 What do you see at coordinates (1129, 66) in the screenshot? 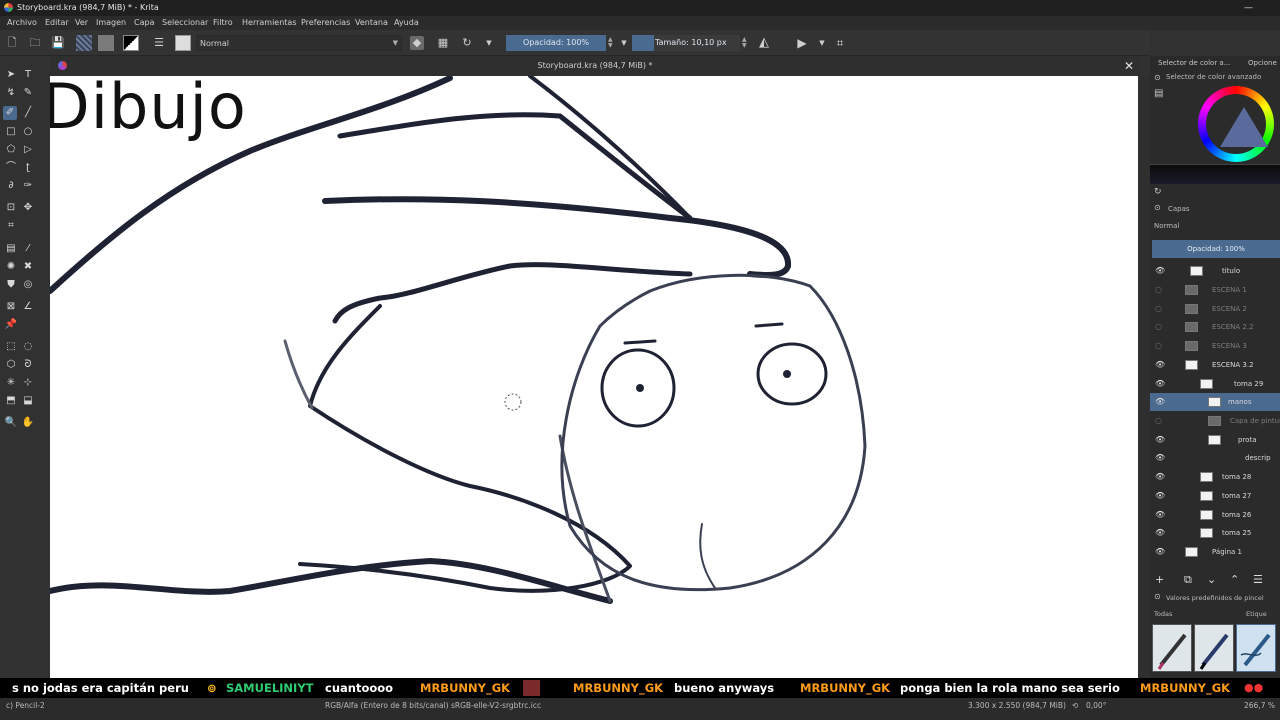
I see `close-icon: ✕` at bounding box center [1129, 66].